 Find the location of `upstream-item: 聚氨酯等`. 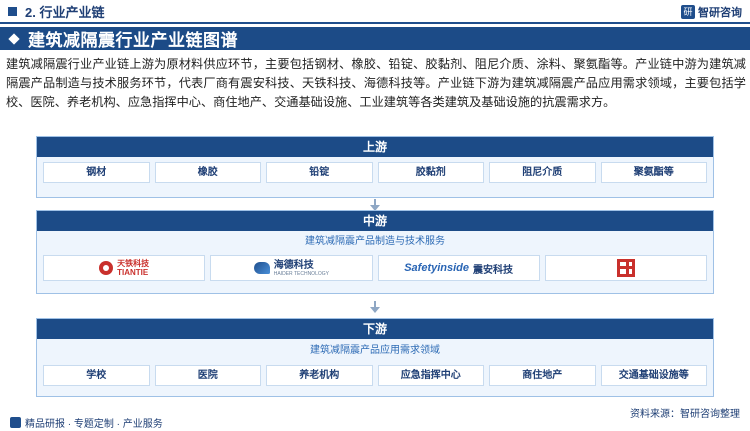

upstream-item: 聚氨酯等 is located at coordinates (653, 172).